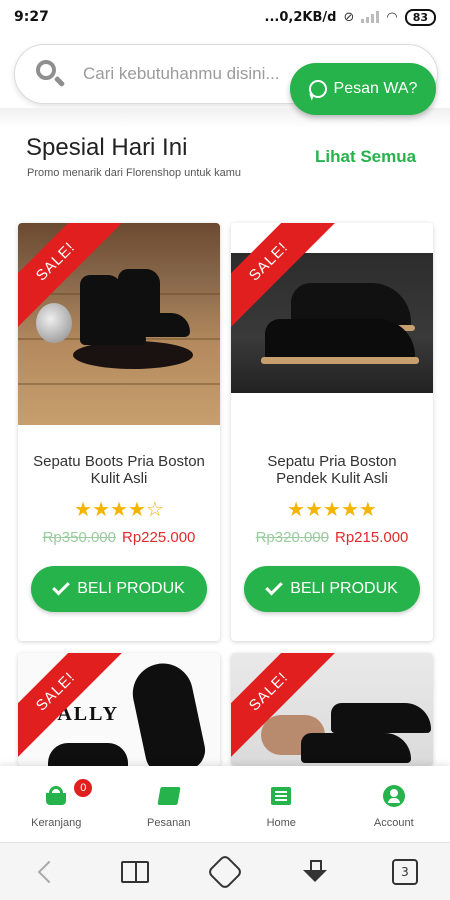 The height and width of the screenshot is (900, 450). What do you see at coordinates (317, 89) in the screenshot?
I see `whatsapp-icon` at bounding box center [317, 89].